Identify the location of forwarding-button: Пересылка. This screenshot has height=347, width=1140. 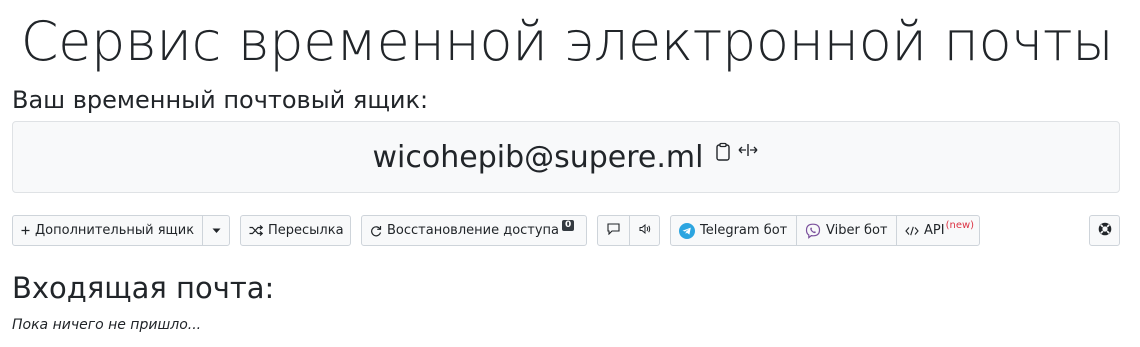
(295, 230).